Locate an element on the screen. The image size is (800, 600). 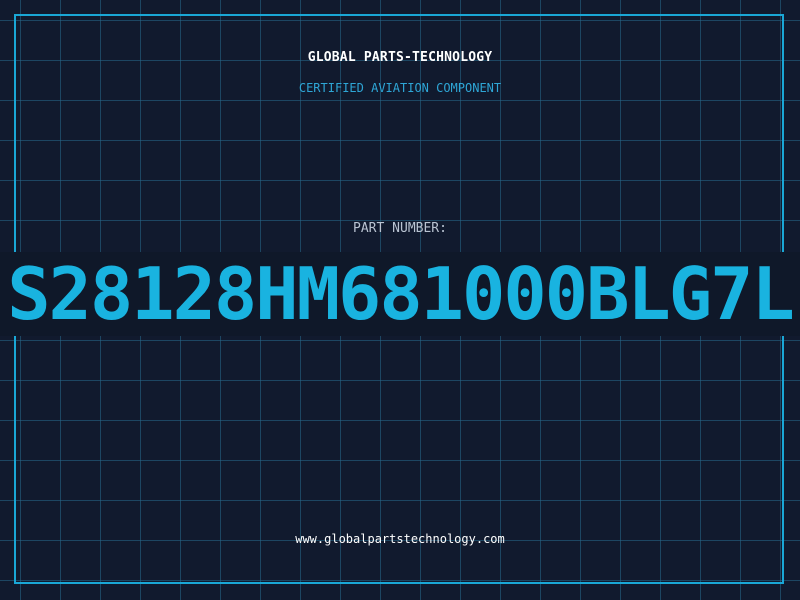
part-number-band: S28128HM681000BLG7L is located at coordinates (400, 294).